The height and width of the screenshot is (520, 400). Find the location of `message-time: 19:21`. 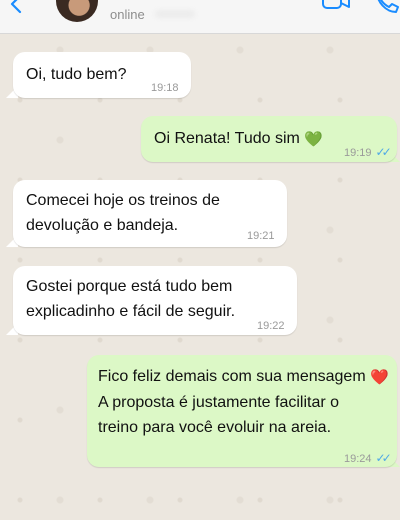

message-time: 19:21 is located at coordinates (261, 236).